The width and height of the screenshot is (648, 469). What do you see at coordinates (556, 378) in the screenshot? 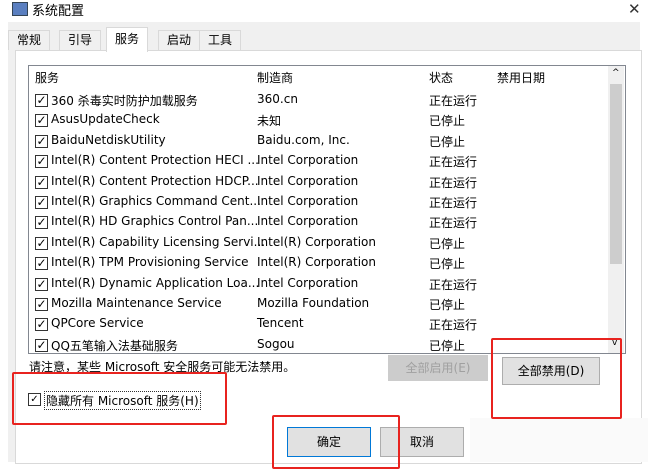
I see `highlight-disable-all` at bounding box center [556, 378].